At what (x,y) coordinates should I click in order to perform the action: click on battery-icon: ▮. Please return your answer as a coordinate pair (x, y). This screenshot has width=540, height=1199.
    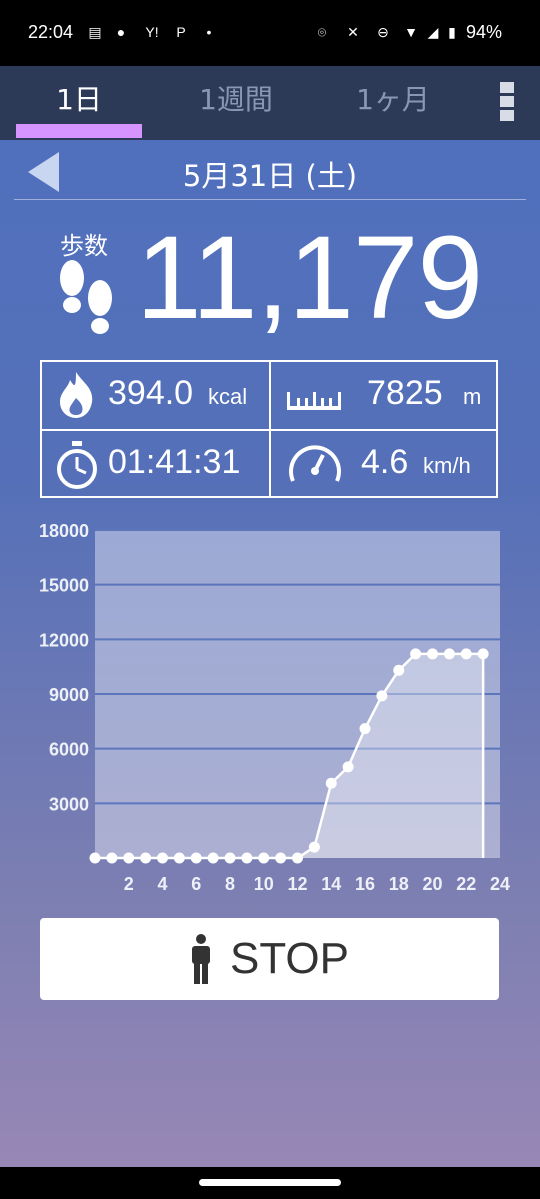
    Looking at the image, I should click on (452, 32).